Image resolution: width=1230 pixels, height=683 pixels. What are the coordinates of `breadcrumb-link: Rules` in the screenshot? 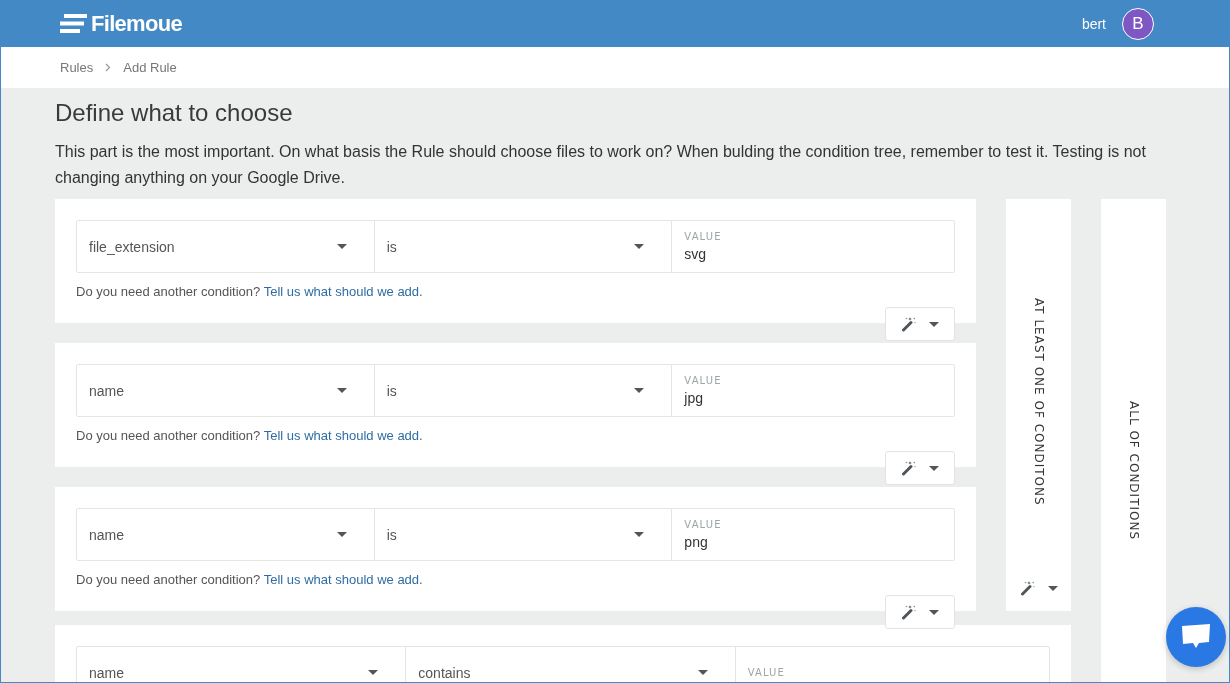 It's located at (77, 67).